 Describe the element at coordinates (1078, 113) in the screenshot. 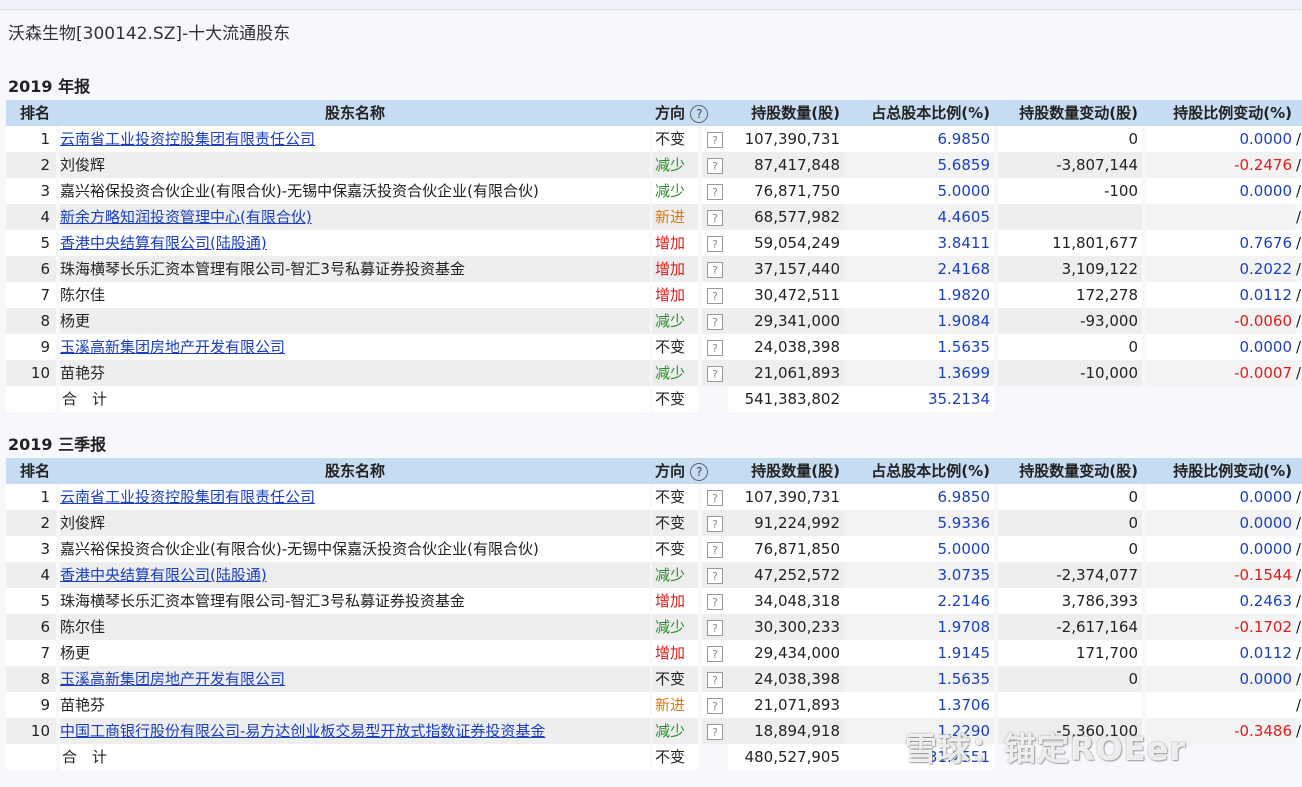

I see `header-shares-change: 持股数量变动(股)` at that location.